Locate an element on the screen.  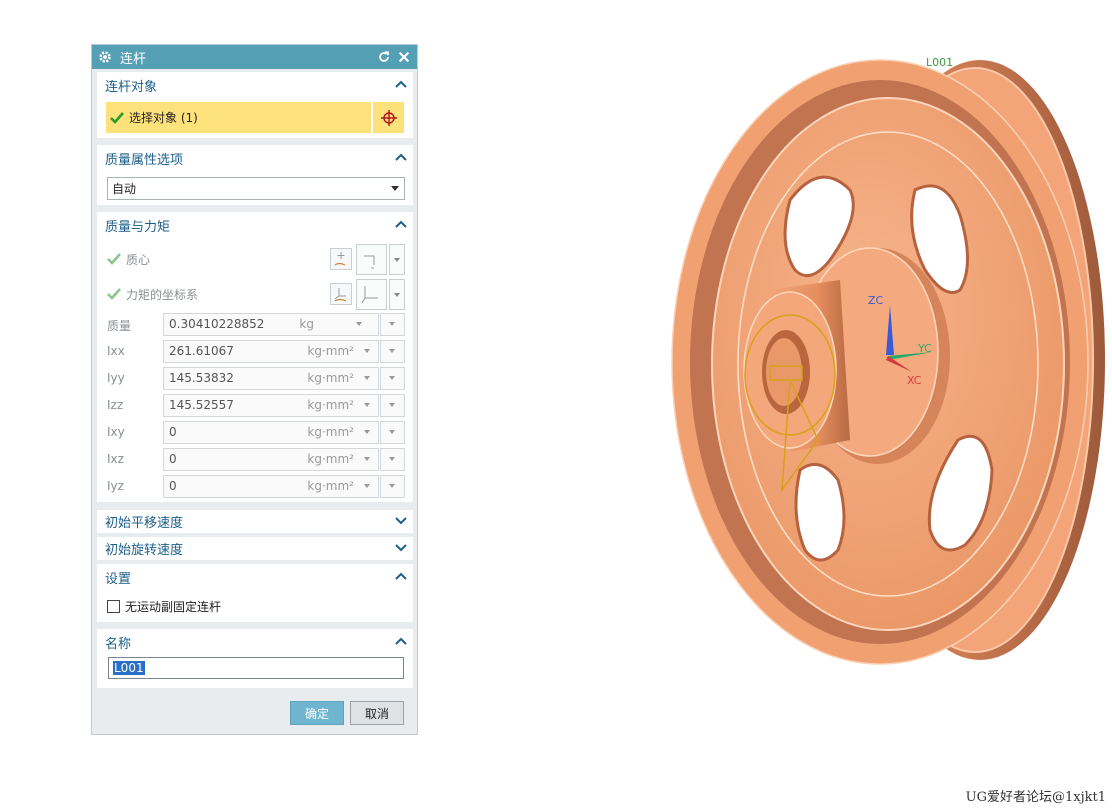
iyy-value-field: 145.53832 kg·mm² is located at coordinates (271, 378).